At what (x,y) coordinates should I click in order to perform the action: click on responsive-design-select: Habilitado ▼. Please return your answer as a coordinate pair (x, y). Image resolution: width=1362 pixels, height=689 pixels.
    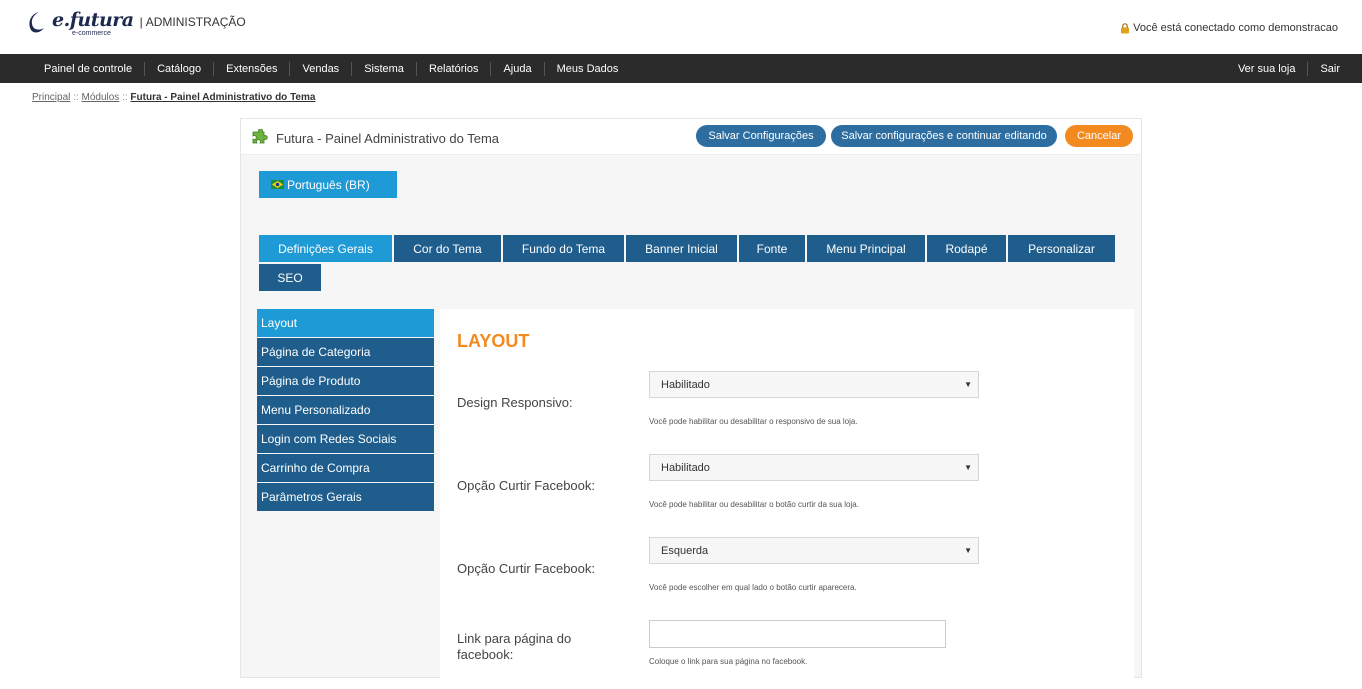
    Looking at the image, I should click on (814, 384).